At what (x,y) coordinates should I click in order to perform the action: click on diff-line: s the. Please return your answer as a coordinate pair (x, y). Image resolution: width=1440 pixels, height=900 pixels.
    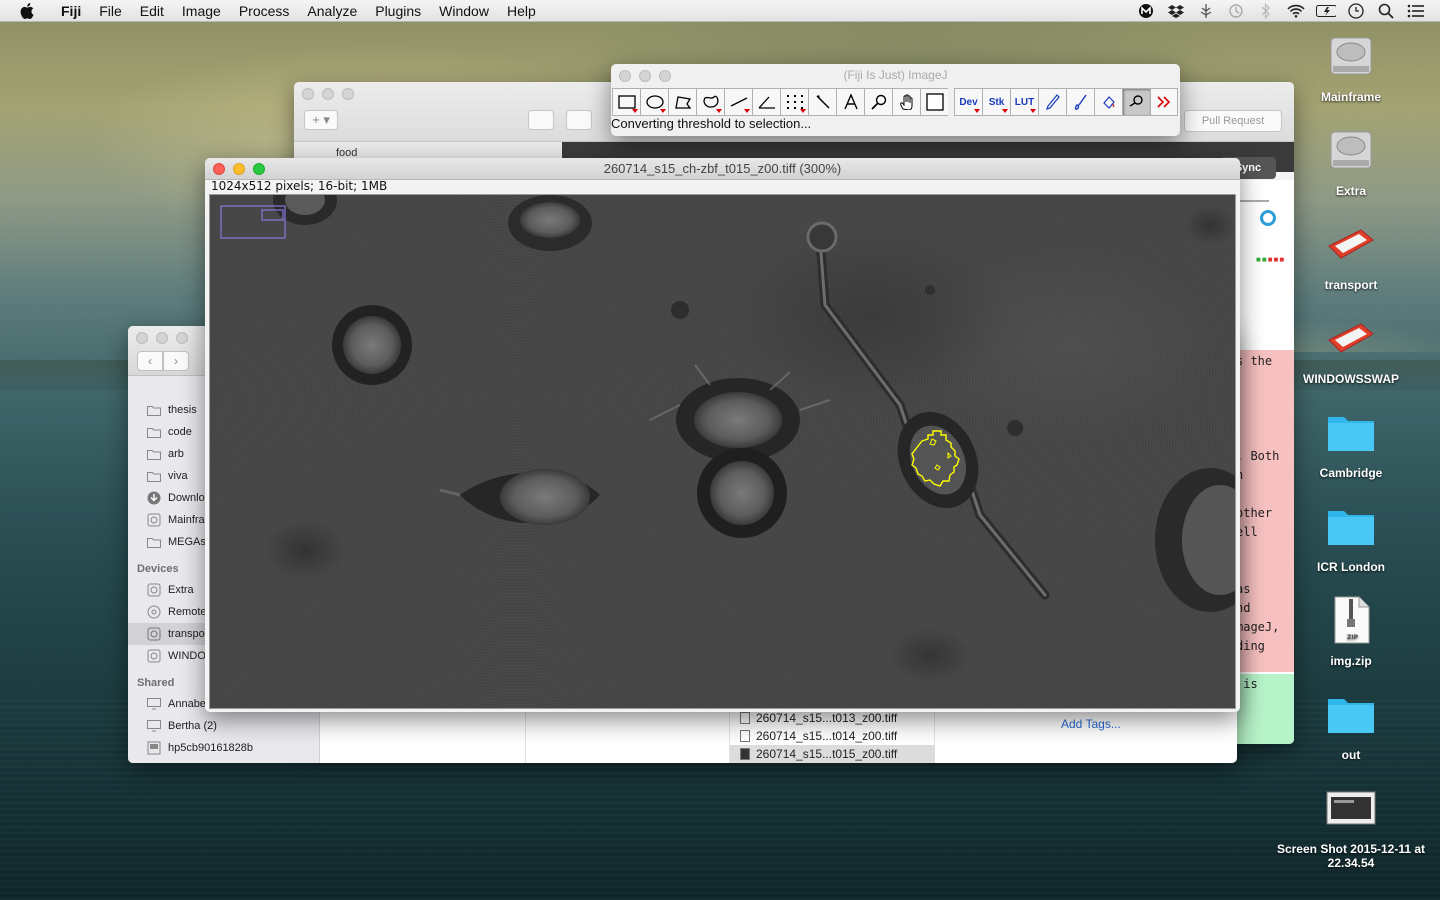
    Looking at the image, I should click on (1254, 361).